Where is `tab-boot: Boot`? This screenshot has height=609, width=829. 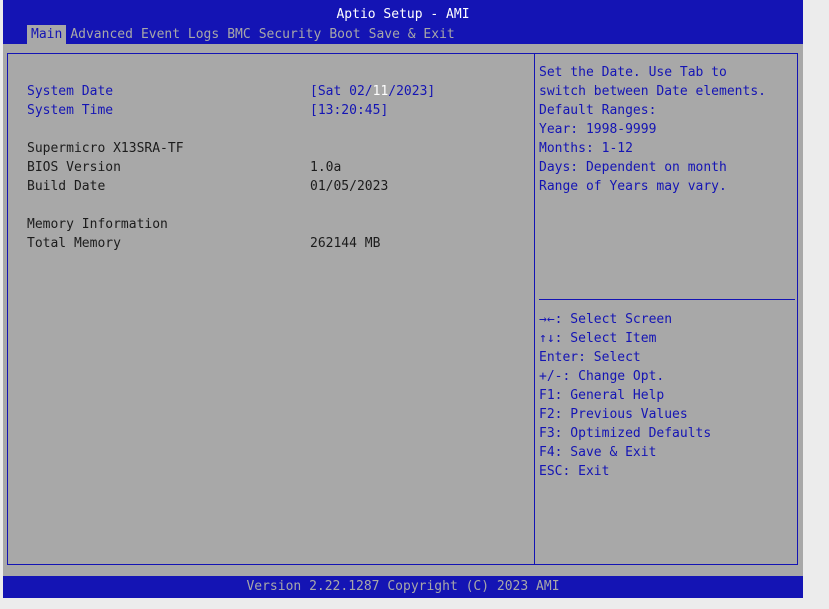
tab-boot: Boot is located at coordinates (344, 34).